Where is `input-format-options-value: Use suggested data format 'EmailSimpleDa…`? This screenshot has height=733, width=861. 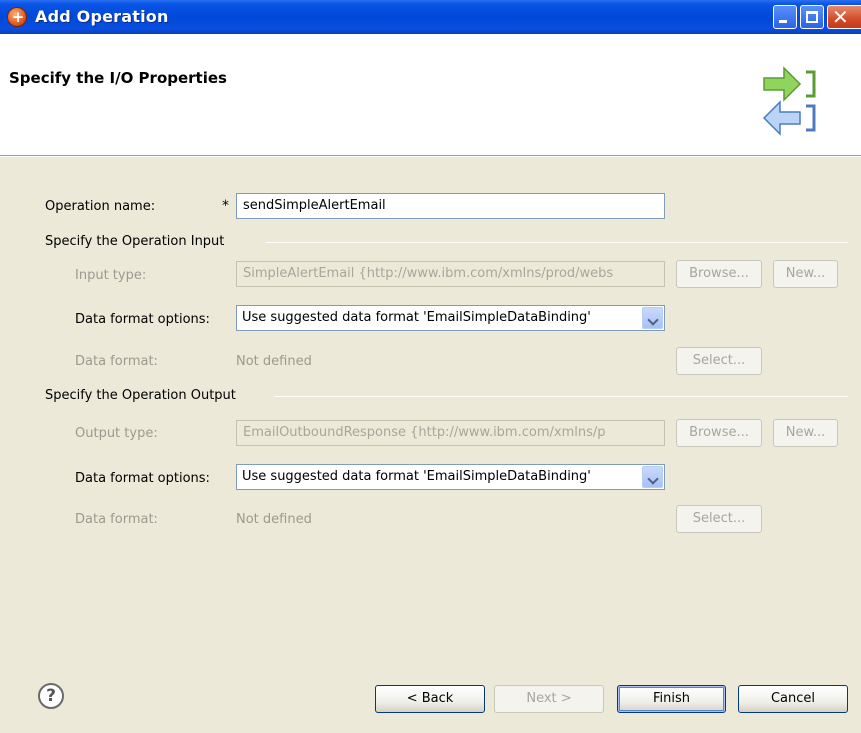
input-format-options-value: Use suggested data format 'EmailSimpleDa… is located at coordinates (416, 317).